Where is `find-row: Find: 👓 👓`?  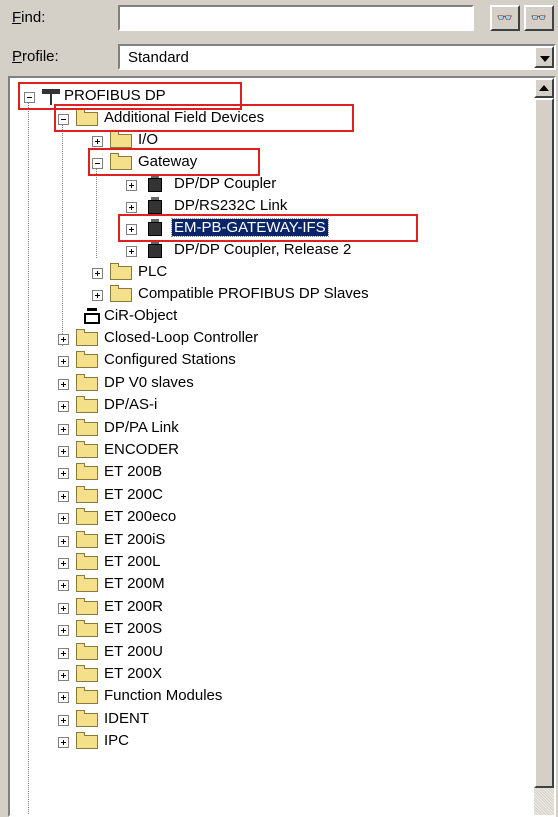 find-row: Find: 👓 👓 is located at coordinates (279, 18).